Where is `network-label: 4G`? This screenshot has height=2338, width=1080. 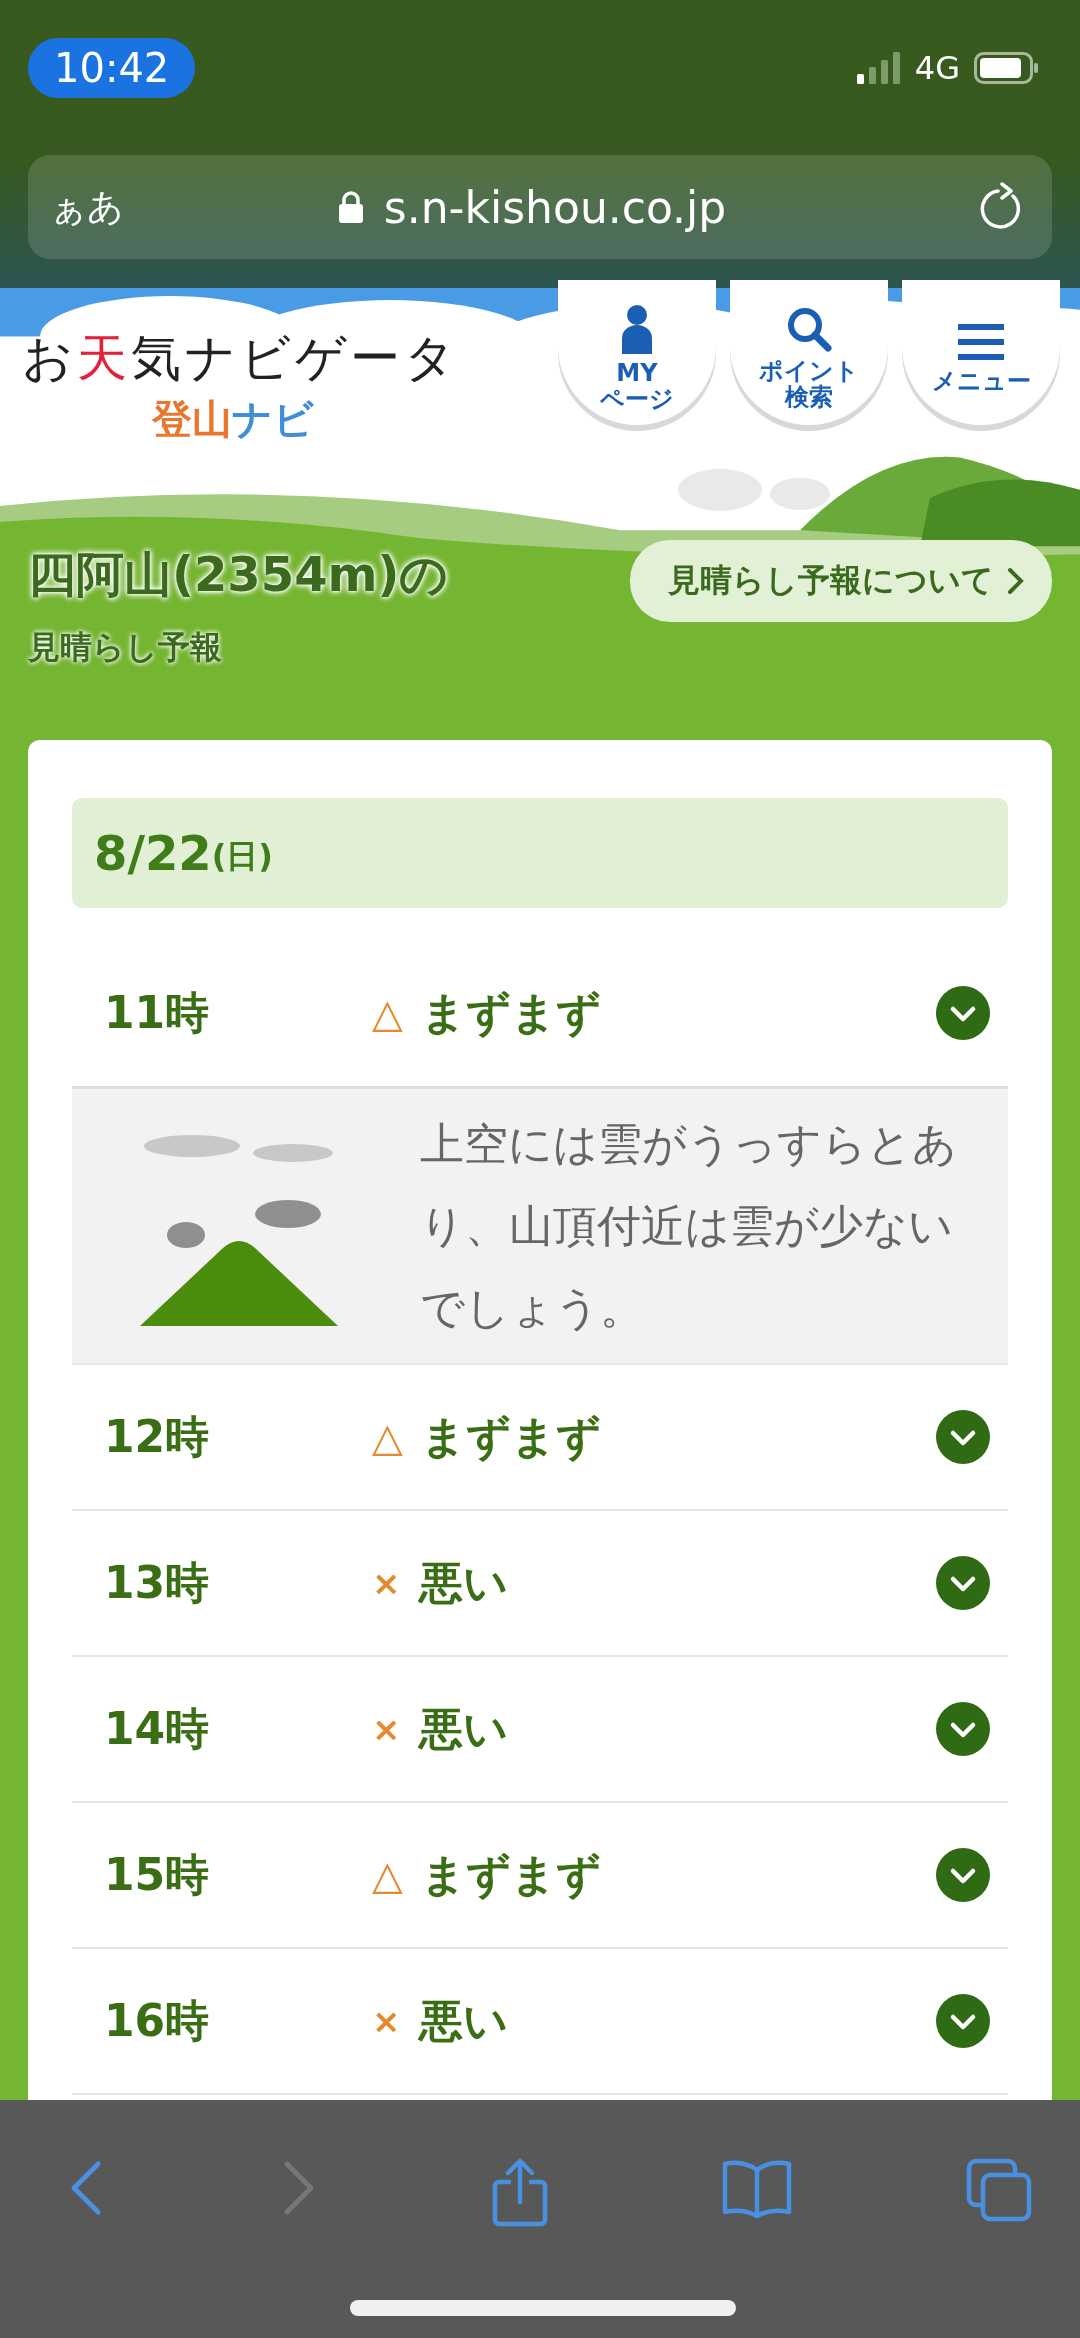 network-label: 4G is located at coordinates (937, 68).